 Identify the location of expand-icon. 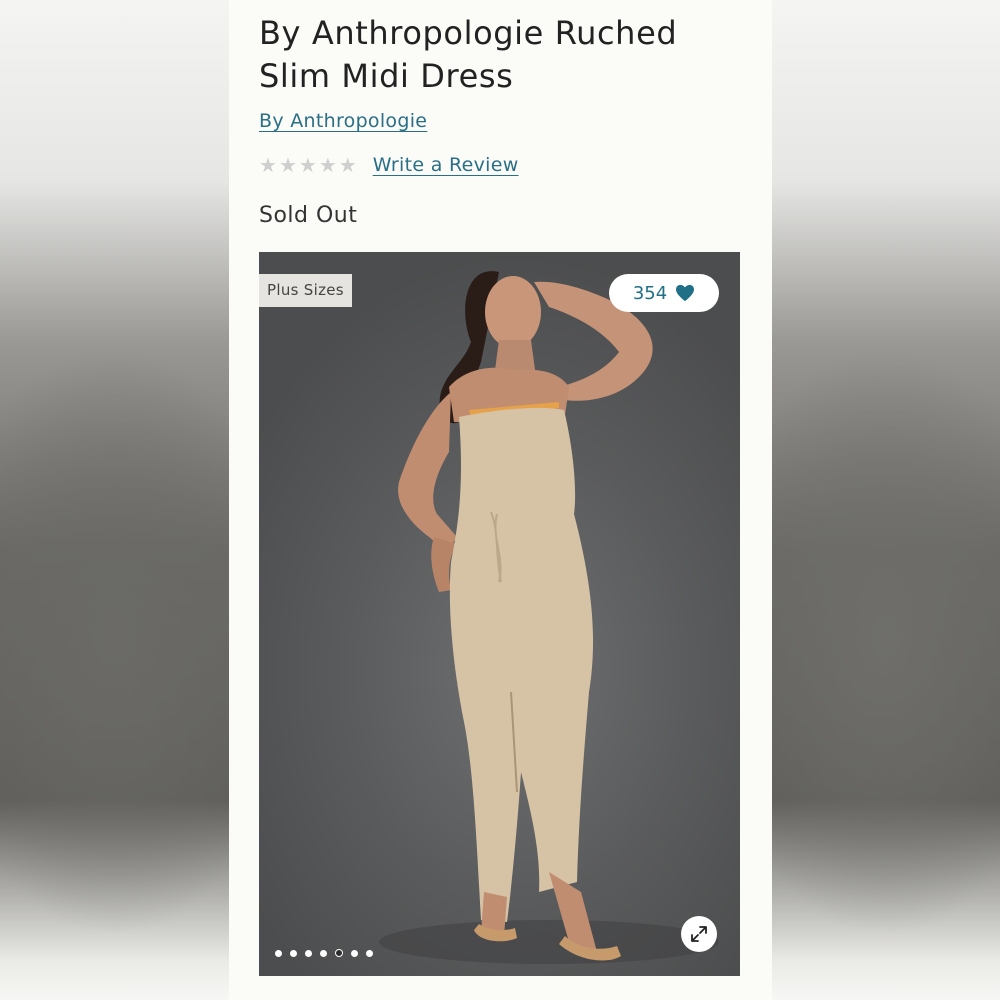
(699, 934).